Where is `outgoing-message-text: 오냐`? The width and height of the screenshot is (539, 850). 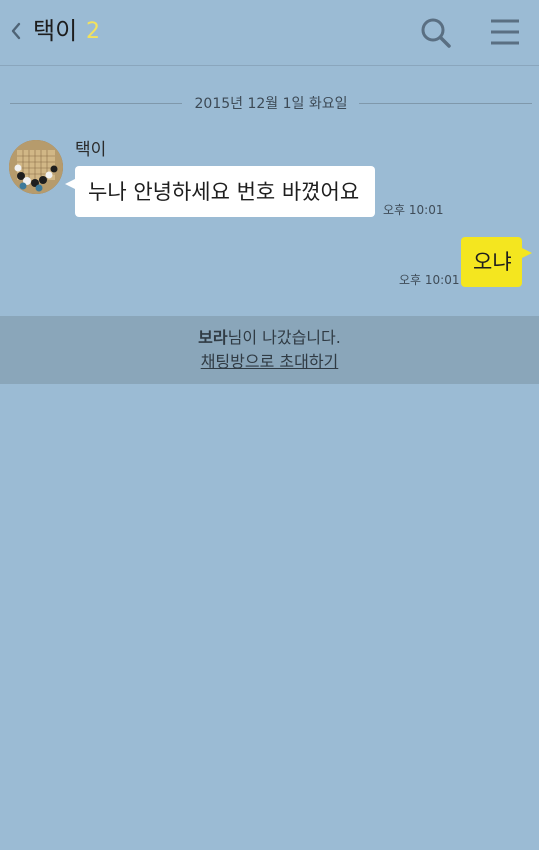 outgoing-message-text: 오냐 is located at coordinates (492, 262).